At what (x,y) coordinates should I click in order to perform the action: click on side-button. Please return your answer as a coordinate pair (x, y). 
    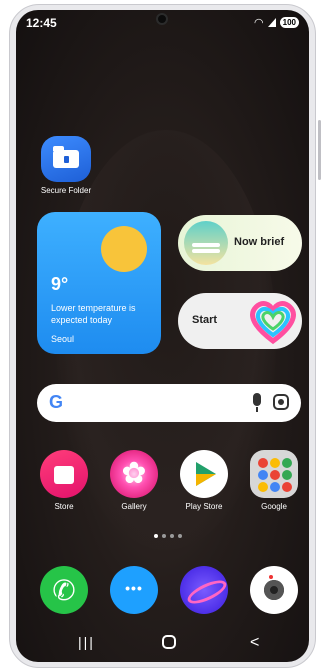
    Looking at the image, I should click on (319, 150).